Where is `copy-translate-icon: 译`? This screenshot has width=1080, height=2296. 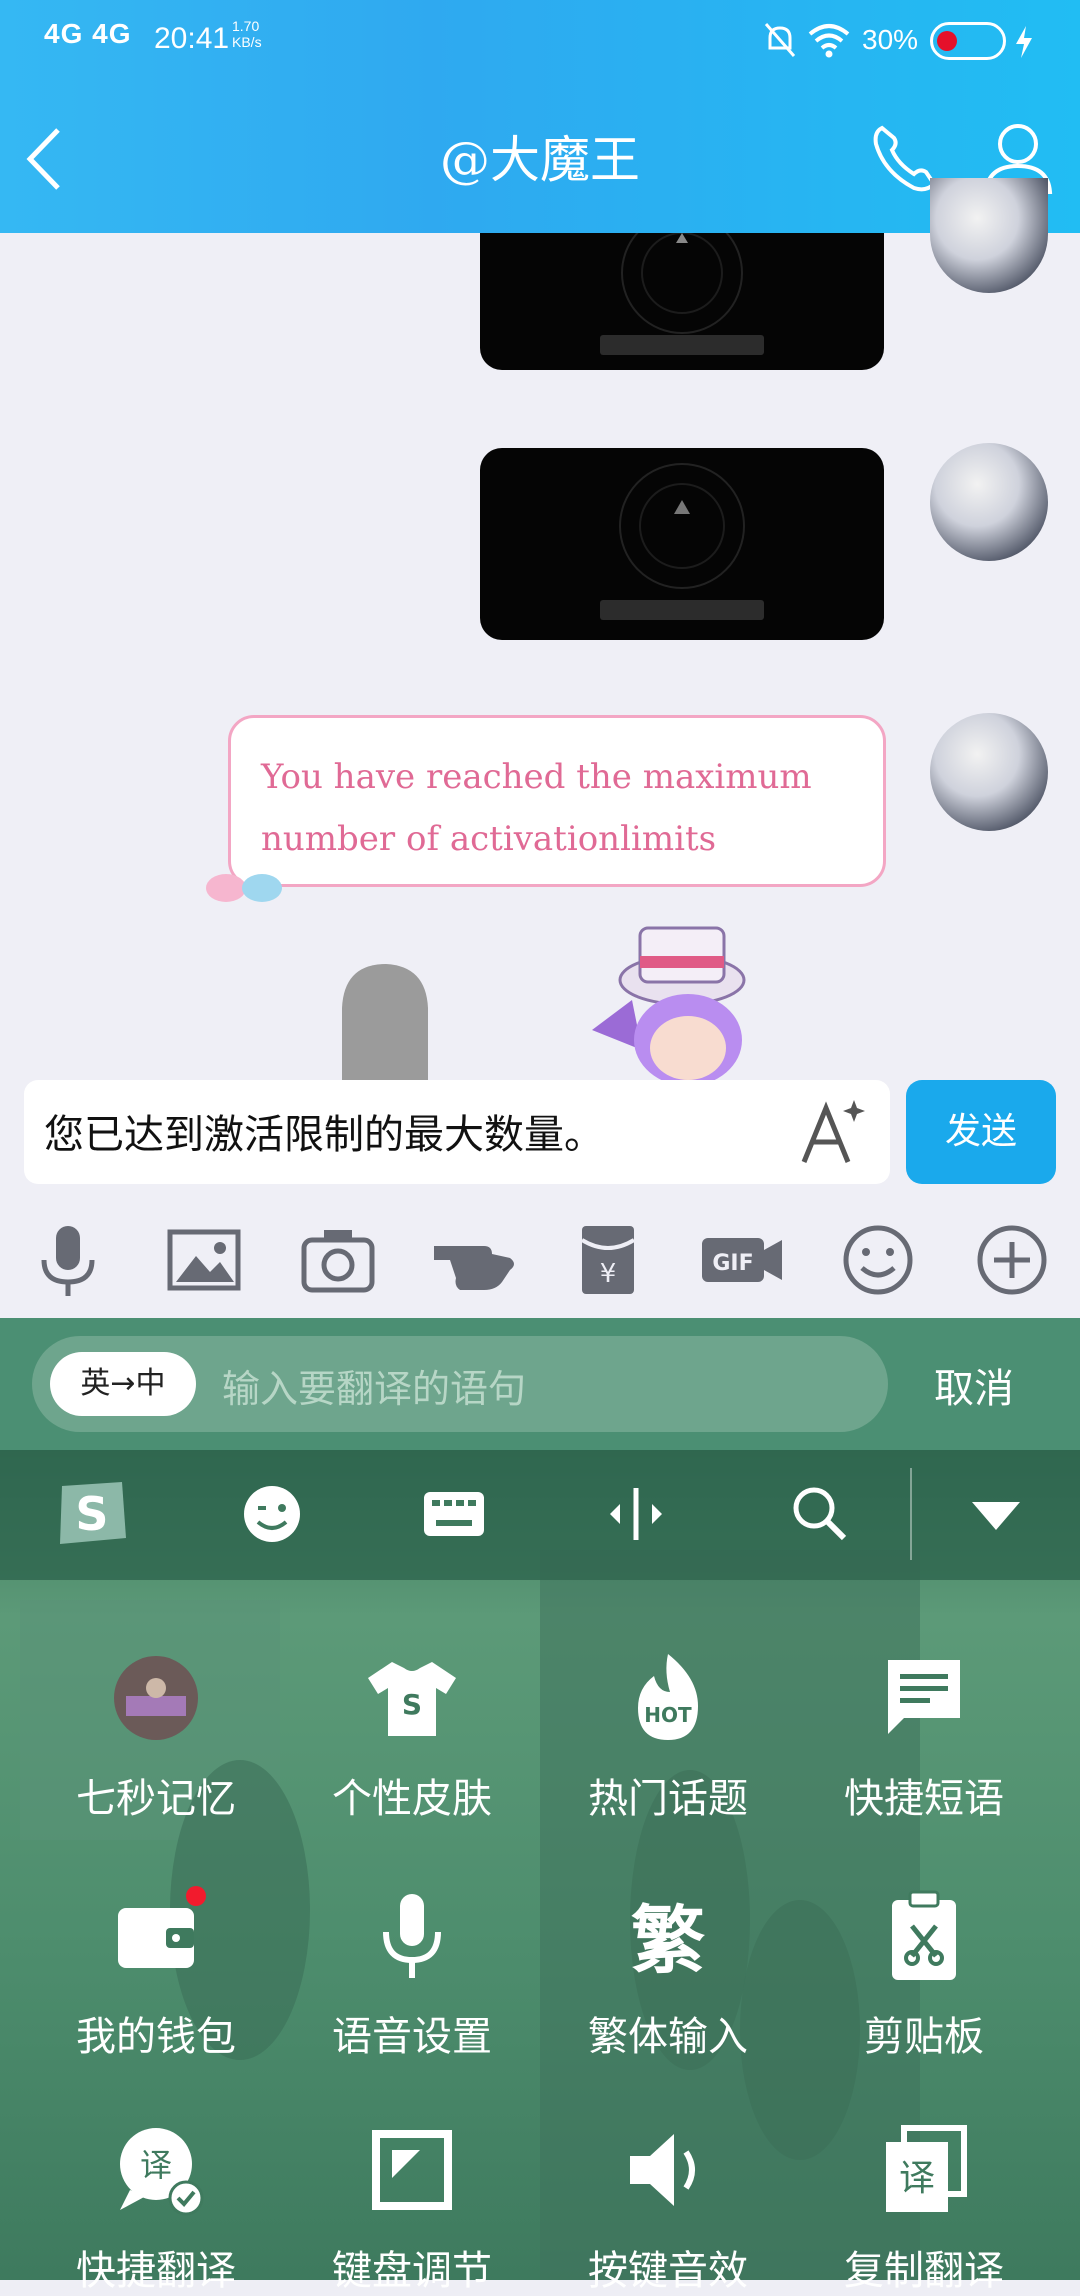 copy-translate-icon: 译 is located at coordinates (924, 2170).